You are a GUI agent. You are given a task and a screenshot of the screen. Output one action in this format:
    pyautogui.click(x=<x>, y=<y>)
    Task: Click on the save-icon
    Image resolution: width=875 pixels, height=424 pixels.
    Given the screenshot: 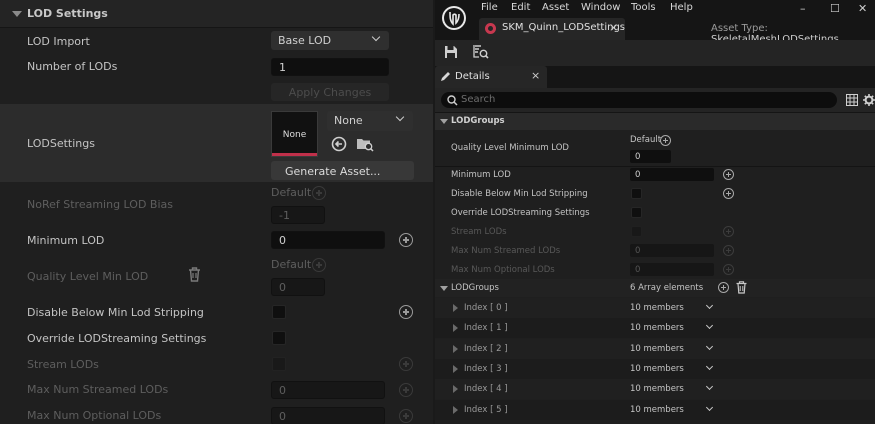 What is the action you would take?
    pyautogui.click(x=451, y=52)
    